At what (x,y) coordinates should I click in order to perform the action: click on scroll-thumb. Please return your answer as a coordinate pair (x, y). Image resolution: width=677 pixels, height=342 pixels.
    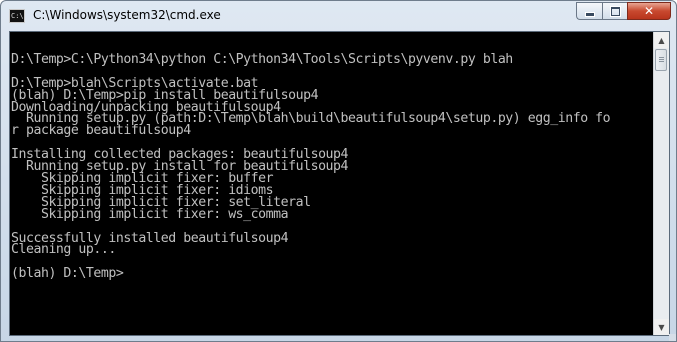
    Looking at the image, I should click on (661, 60).